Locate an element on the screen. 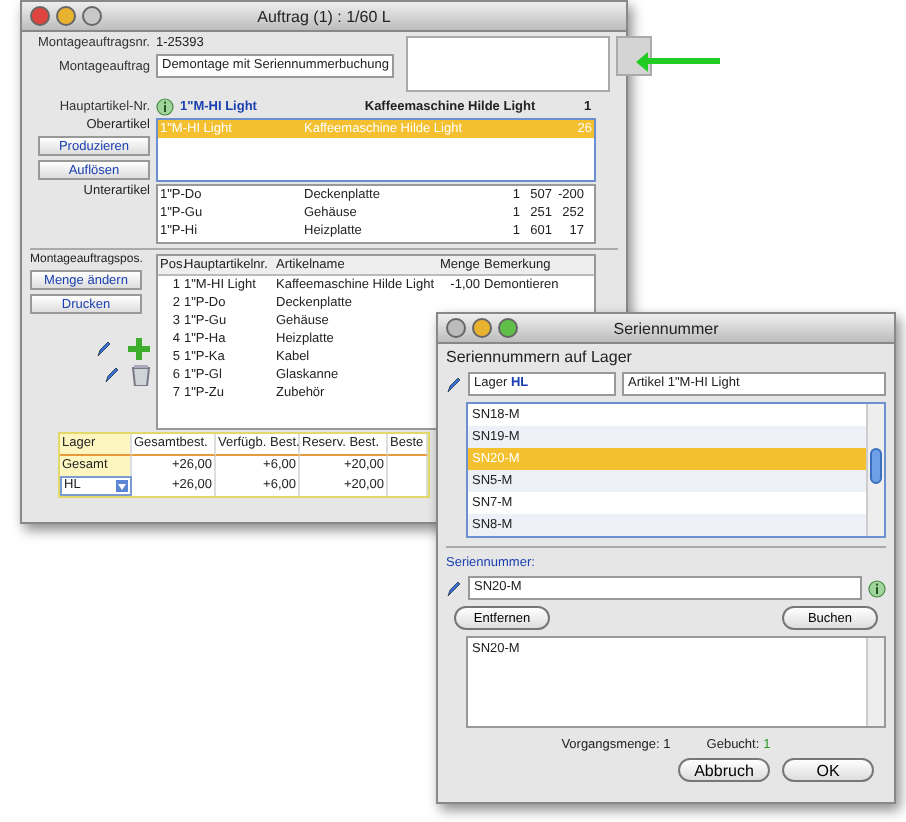 Image resolution: width=906 pixels, height=822 pixels. dropdown-icon is located at coordinates (122, 486).